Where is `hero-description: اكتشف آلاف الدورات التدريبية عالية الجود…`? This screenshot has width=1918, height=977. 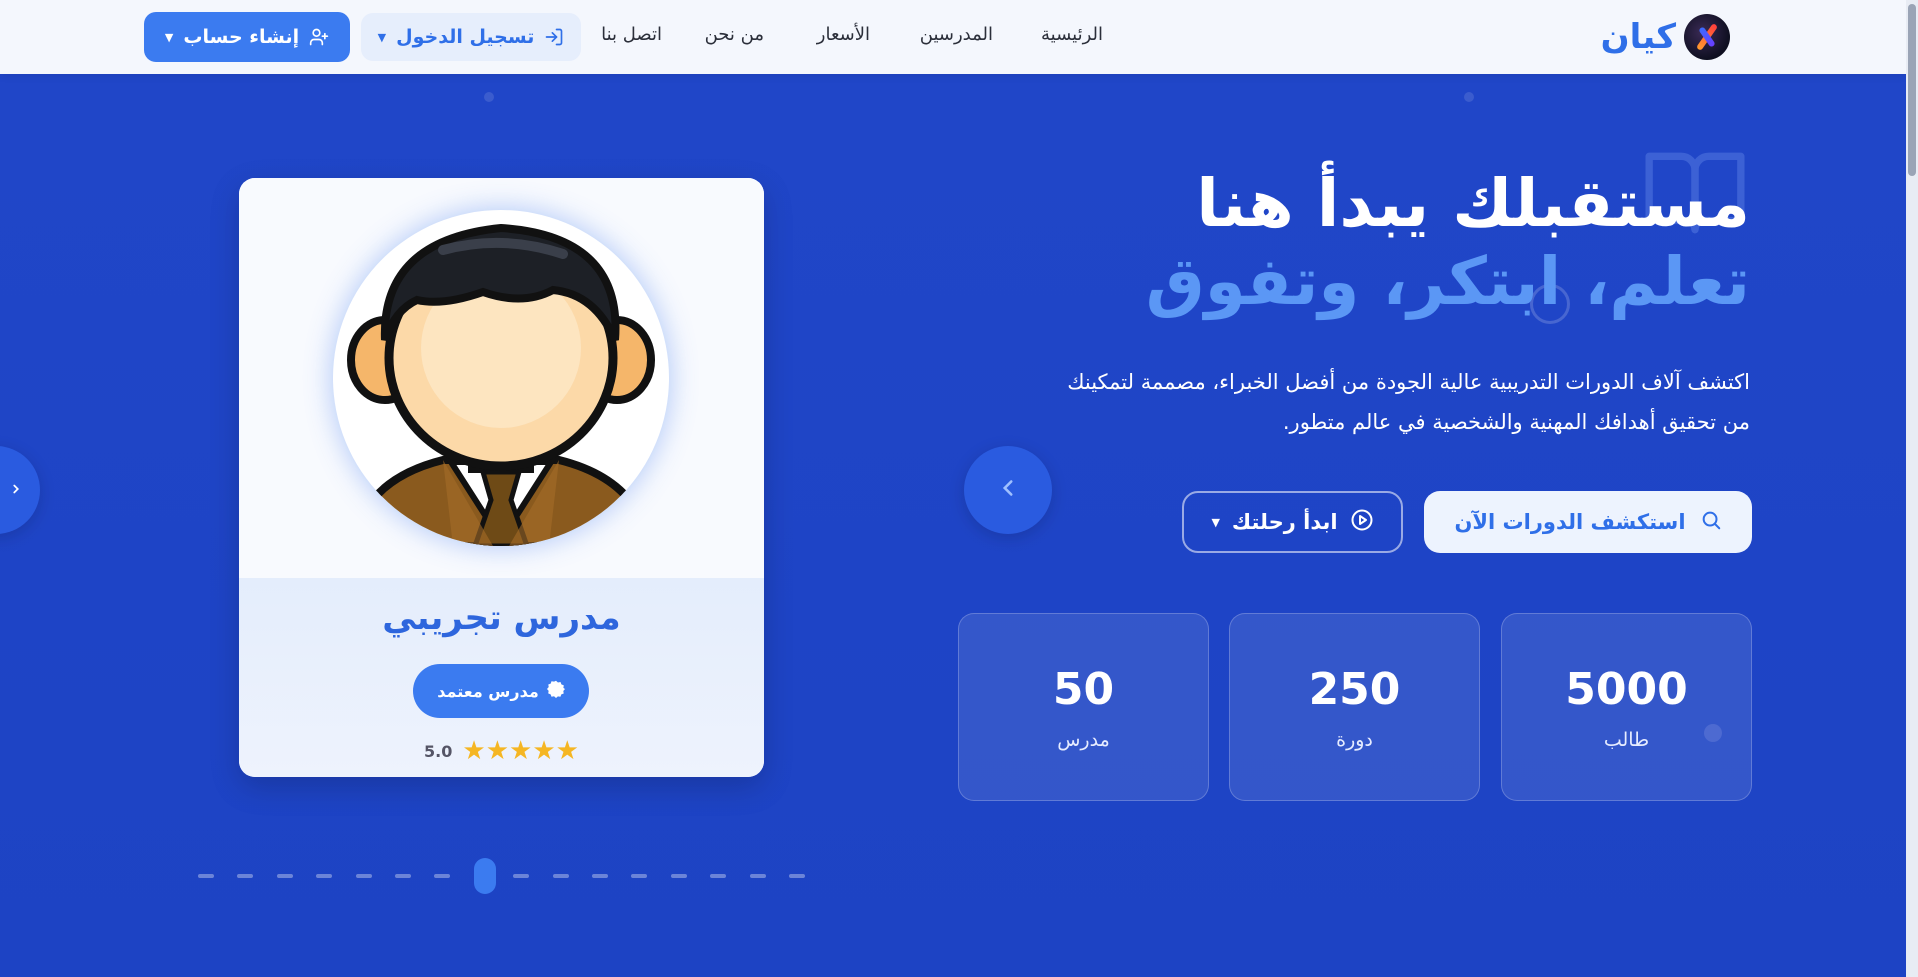 hero-description: اكتشف آلاف الدورات التدريبية عالية الجود… is located at coordinates (1340, 402).